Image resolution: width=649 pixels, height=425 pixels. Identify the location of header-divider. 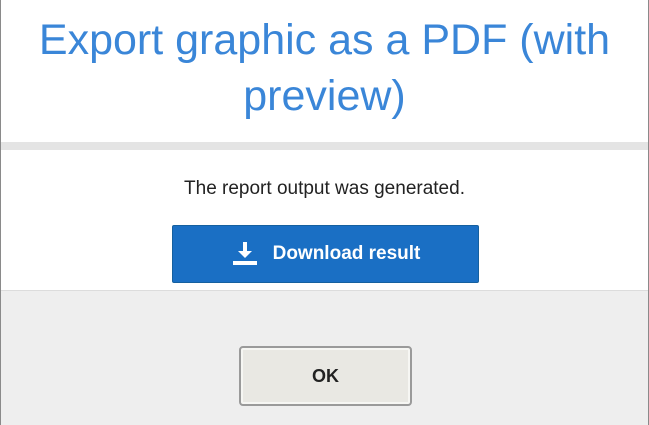
(324, 146).